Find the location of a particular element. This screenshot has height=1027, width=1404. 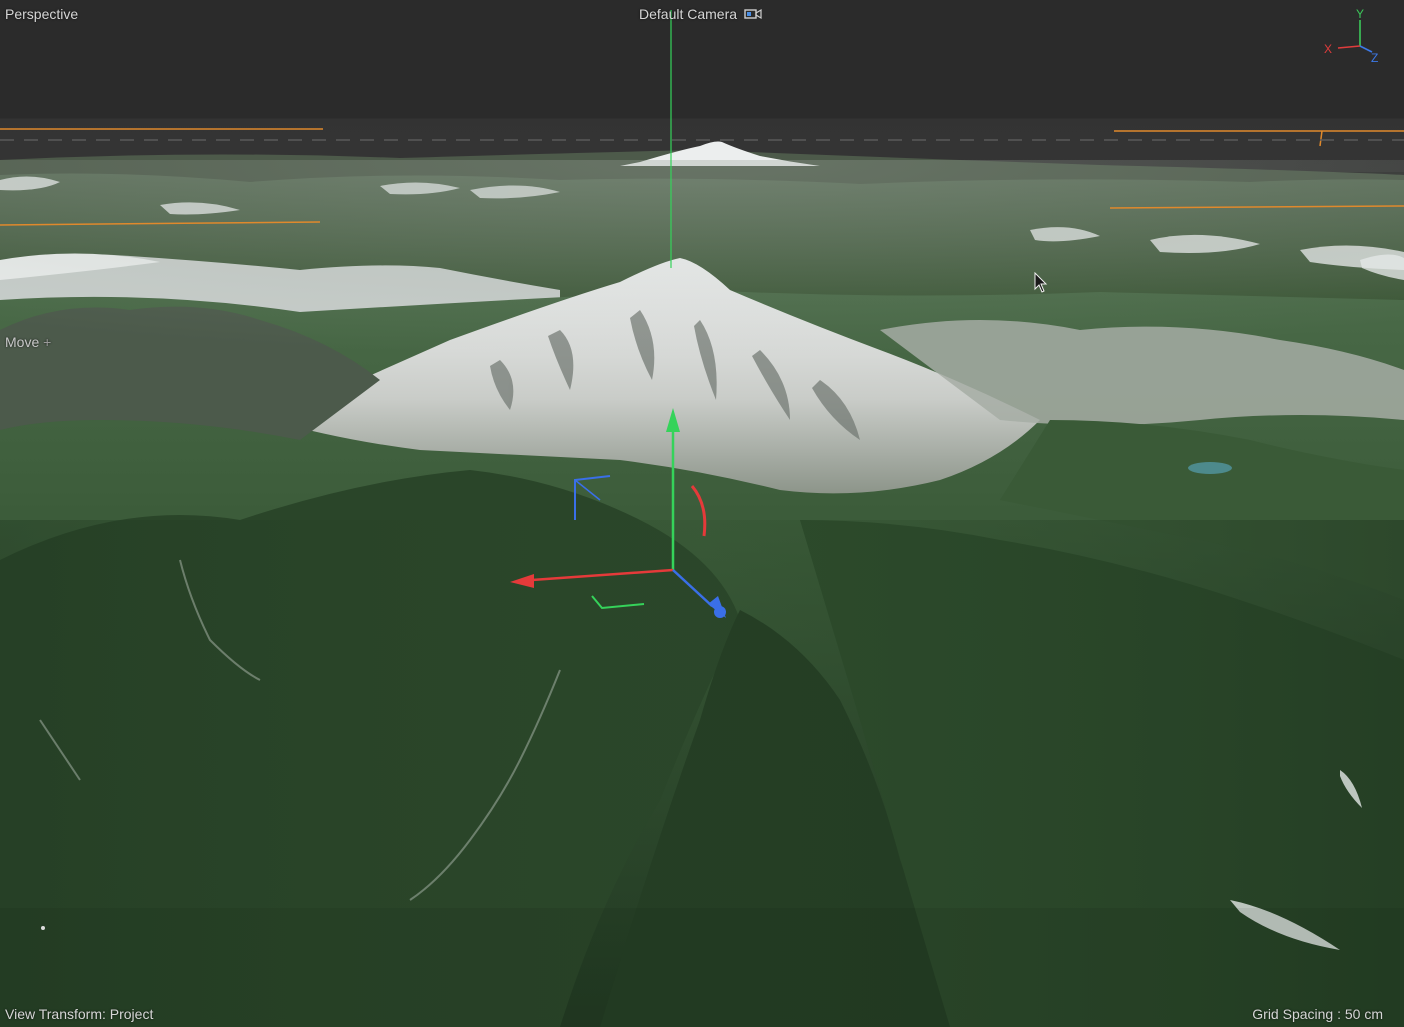

view-transform-label: View Transform: Project is located at coordinates (79, 1014).